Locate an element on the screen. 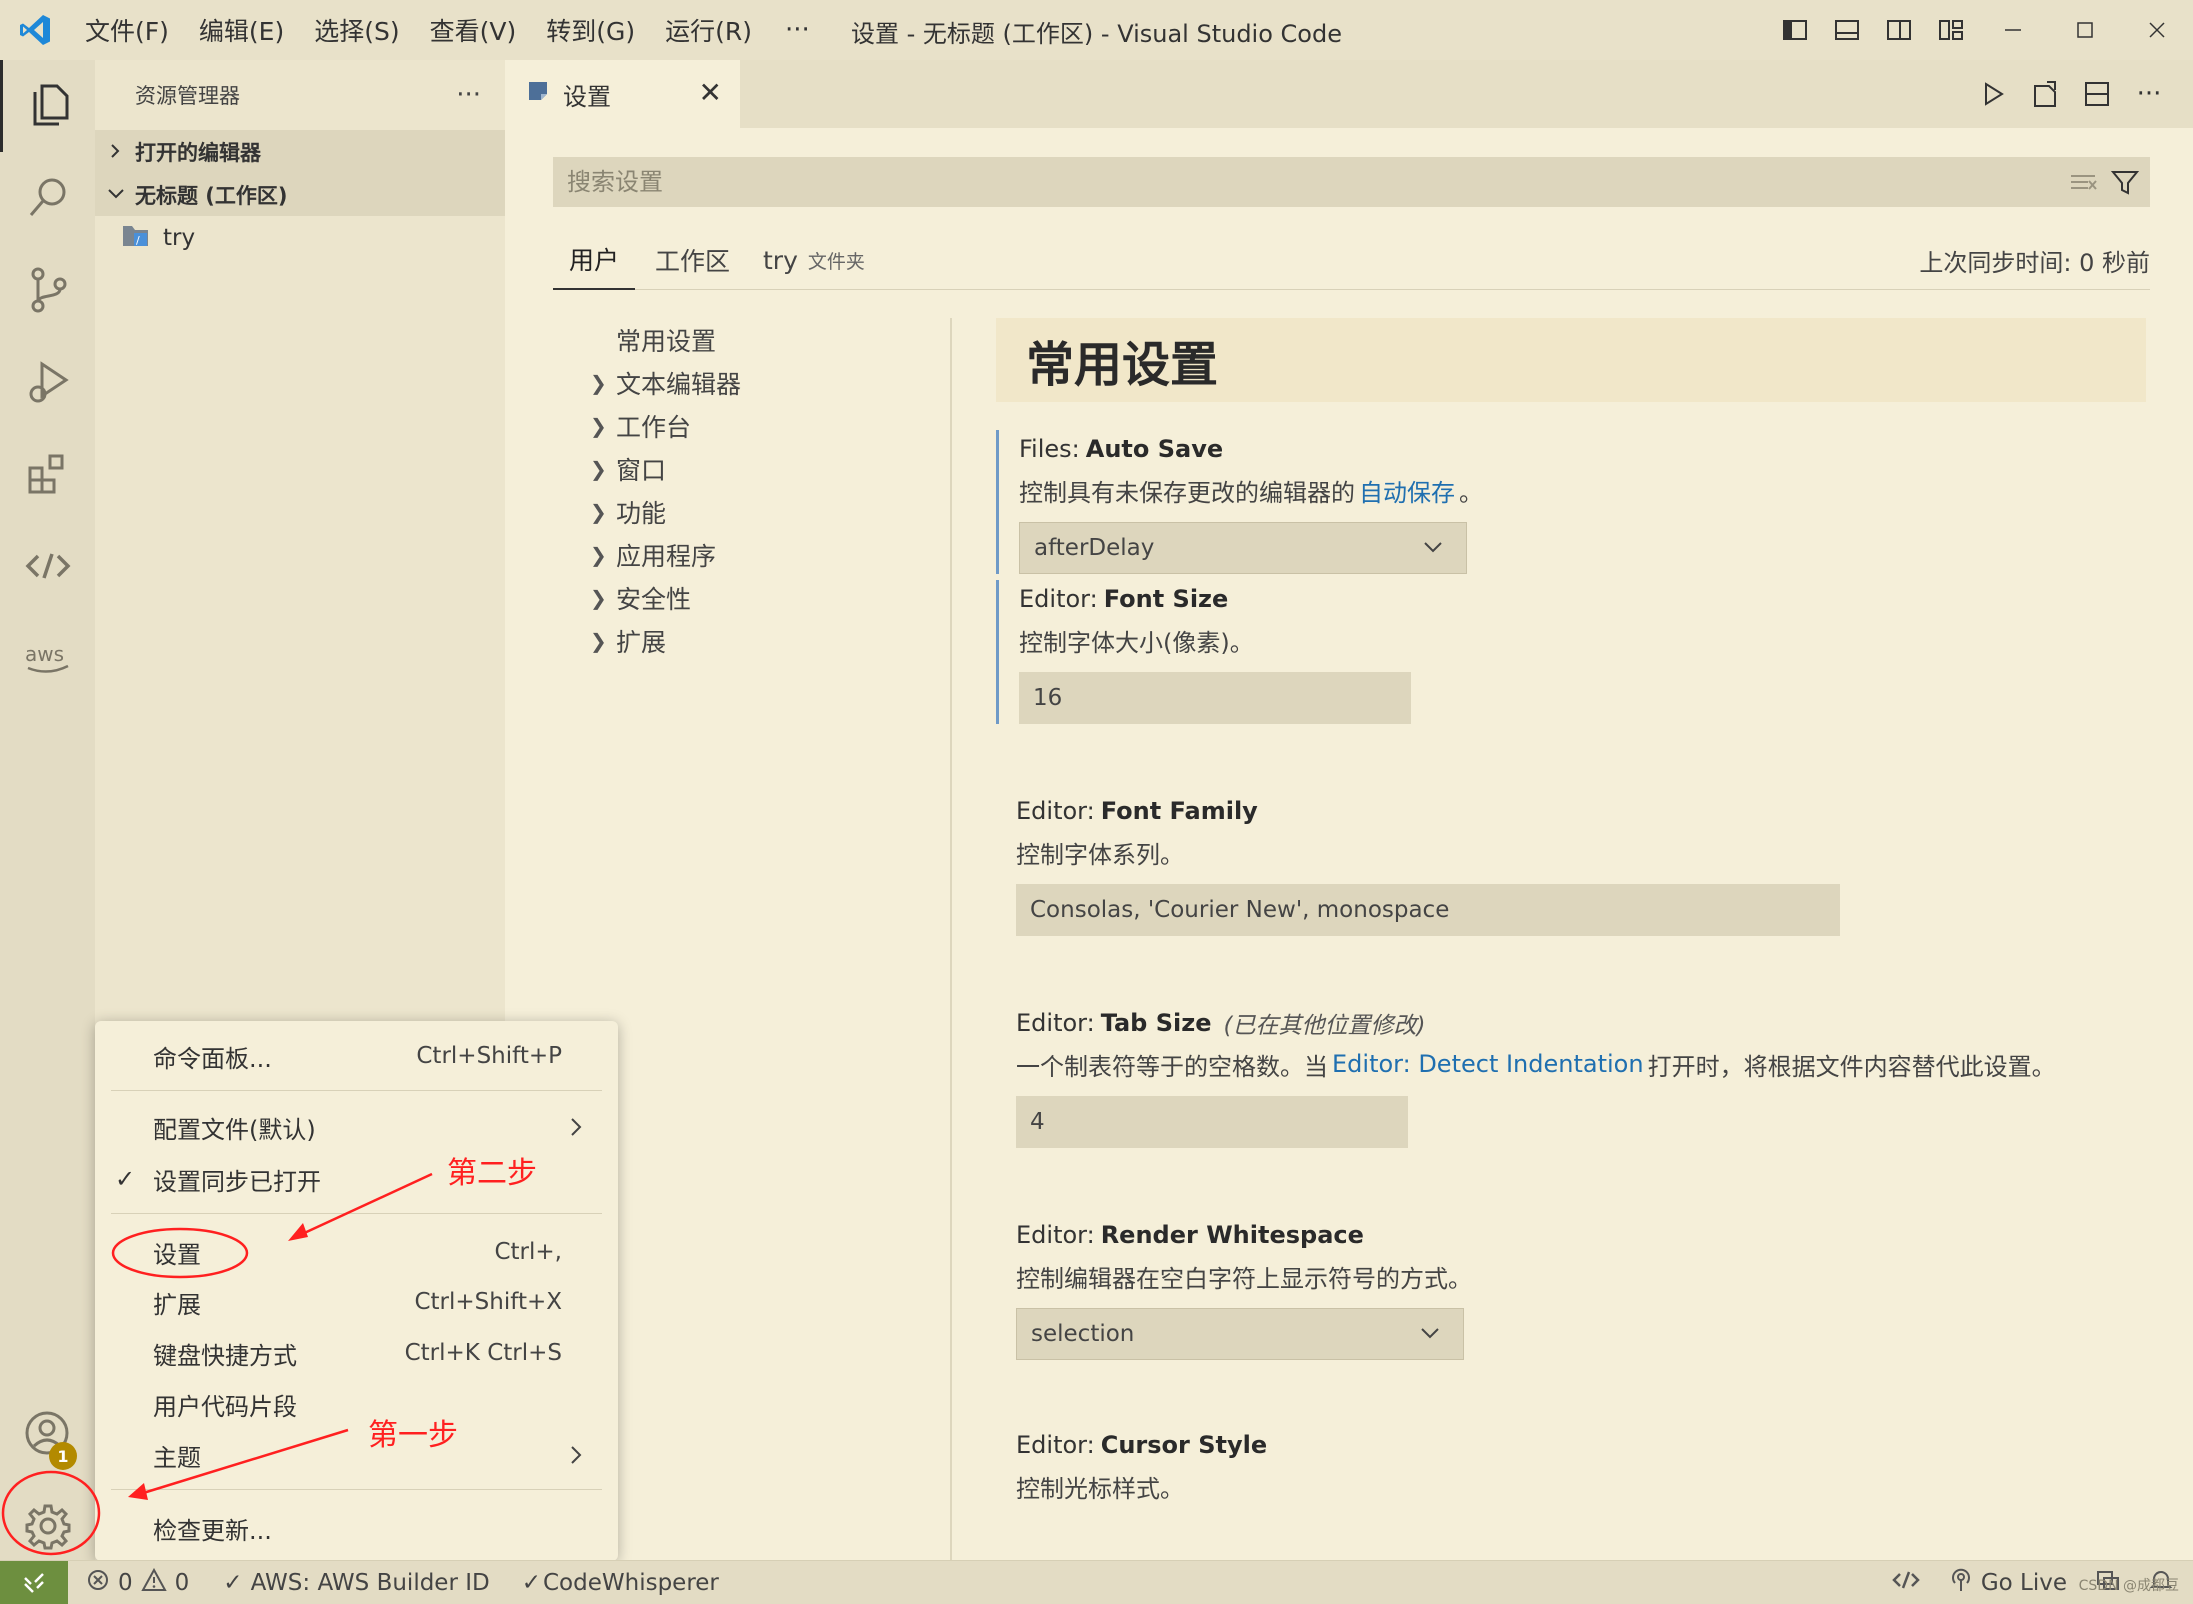 The height and width of the screenshot is (1604, 2193). toggle-primary-sidebar-icon is located at coordinates (1795, 30).